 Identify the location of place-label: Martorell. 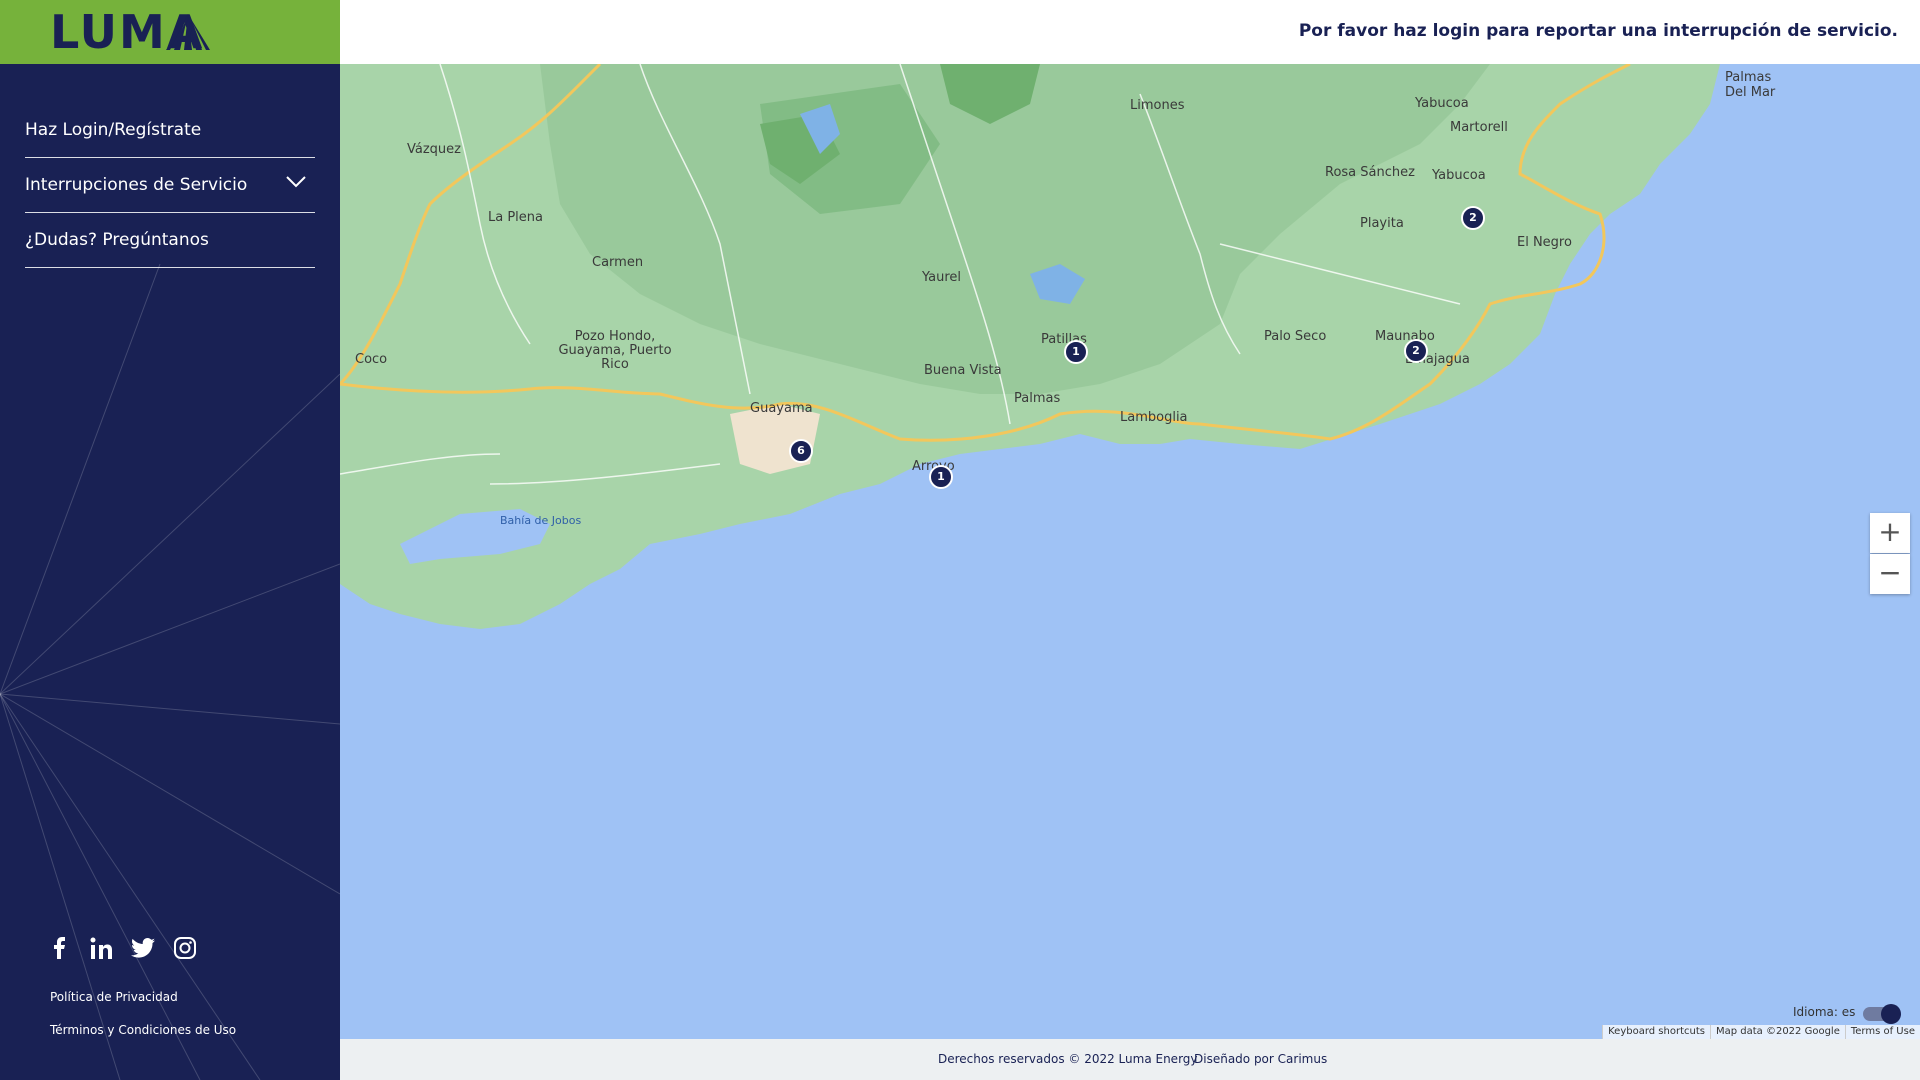
(1479, 127).